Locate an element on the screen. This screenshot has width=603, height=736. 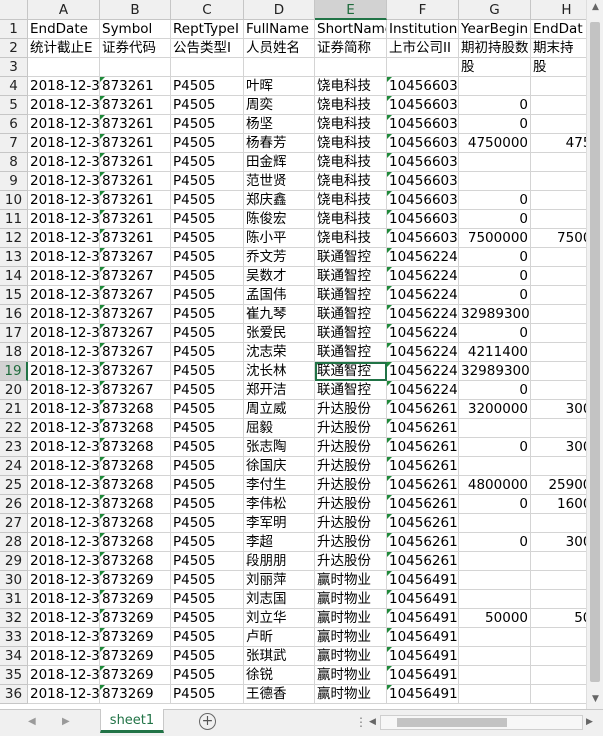
cell: 徐国庆 is located at coordinates (279, 466).